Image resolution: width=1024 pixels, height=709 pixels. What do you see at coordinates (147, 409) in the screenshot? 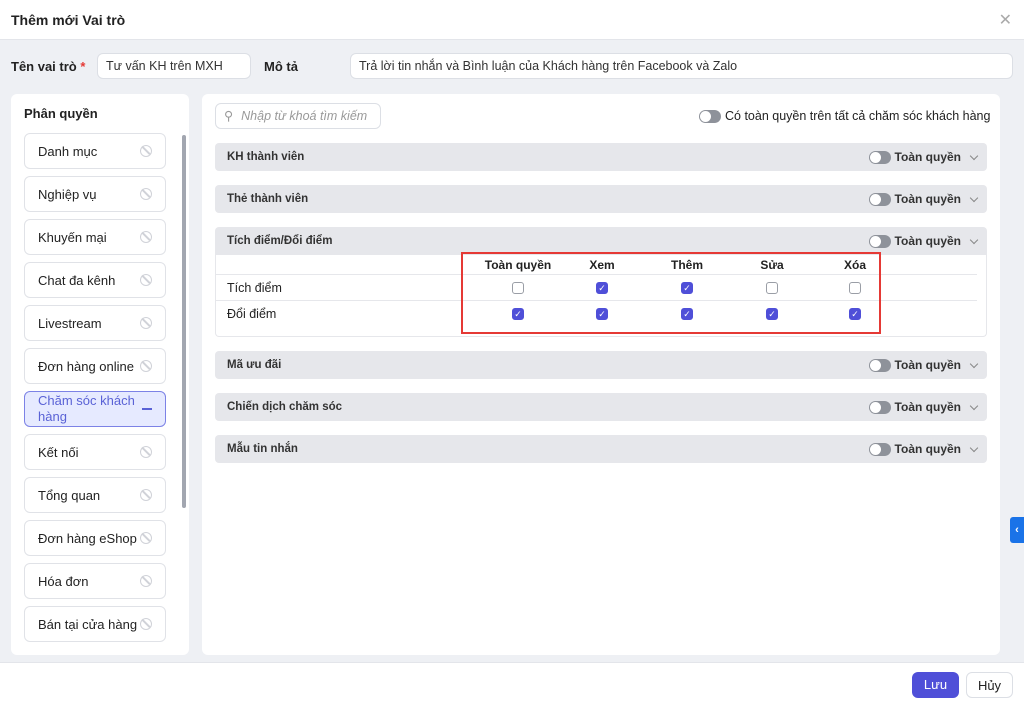
I see `minus-icon` at bounding box center [147, 409].